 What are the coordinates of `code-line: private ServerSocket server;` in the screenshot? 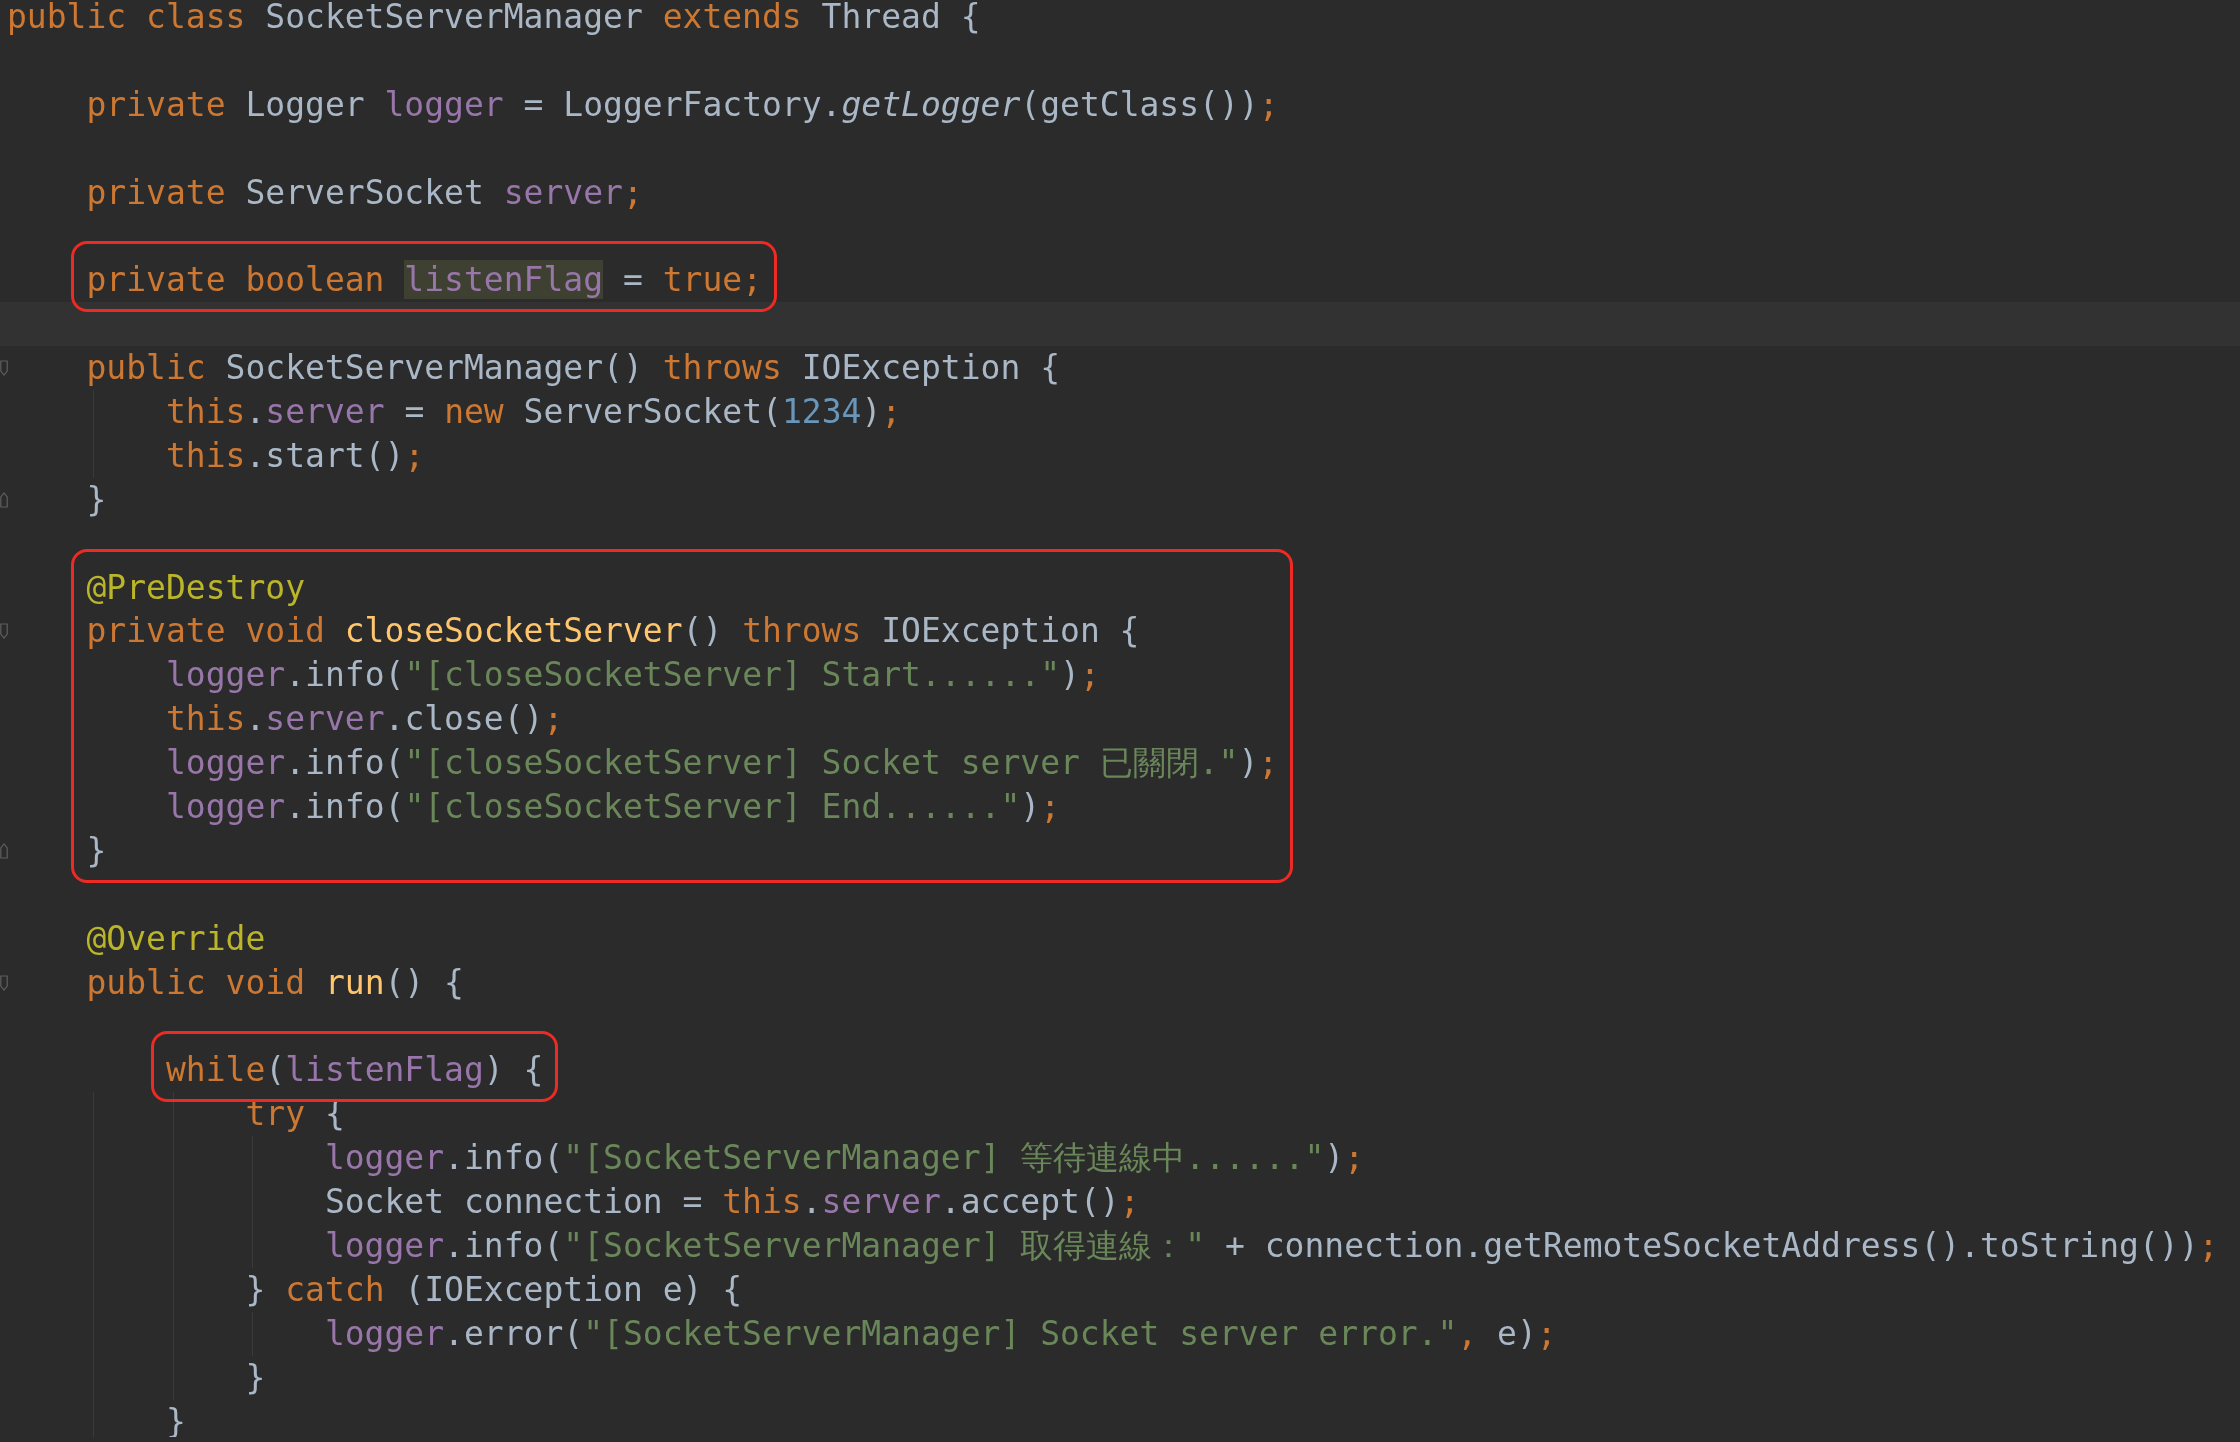 It's located at (364, 192).